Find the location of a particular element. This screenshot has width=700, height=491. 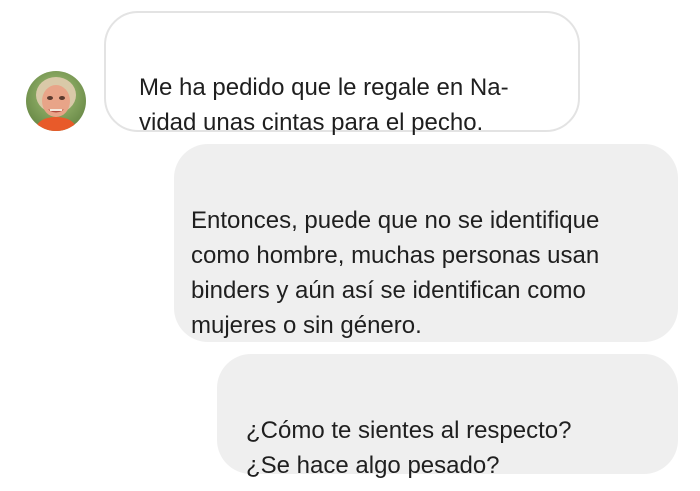

person-avatar-icon is located at coordinates (56, 101).